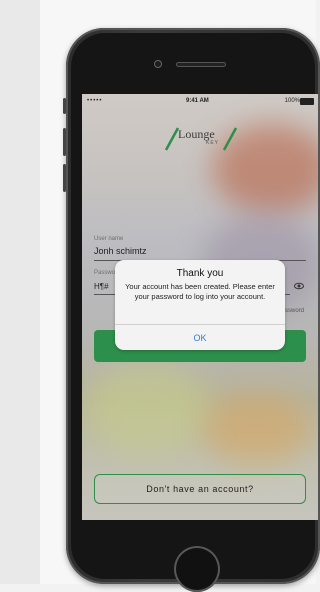 The height and width of the screenshot is (592, 320). I want to click on alert-title: Thank you, so click(200, 273).